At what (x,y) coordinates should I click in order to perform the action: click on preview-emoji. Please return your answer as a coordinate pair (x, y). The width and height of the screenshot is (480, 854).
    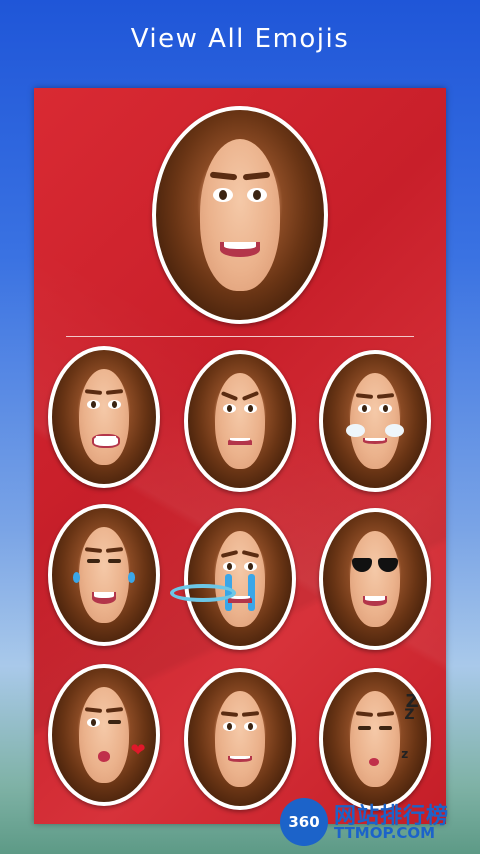
    Looking at the image, I should click on (240, 215).